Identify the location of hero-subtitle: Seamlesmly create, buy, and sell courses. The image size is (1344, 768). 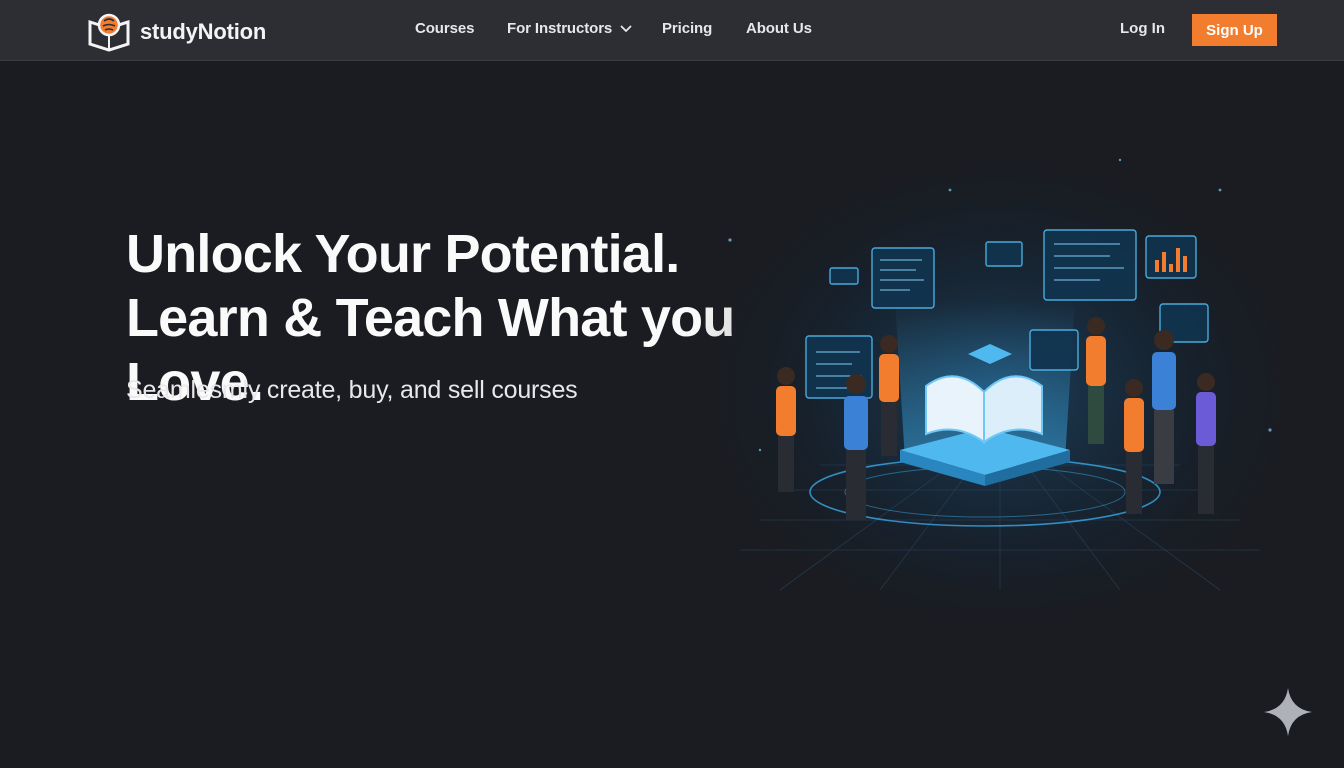
(352, 390).